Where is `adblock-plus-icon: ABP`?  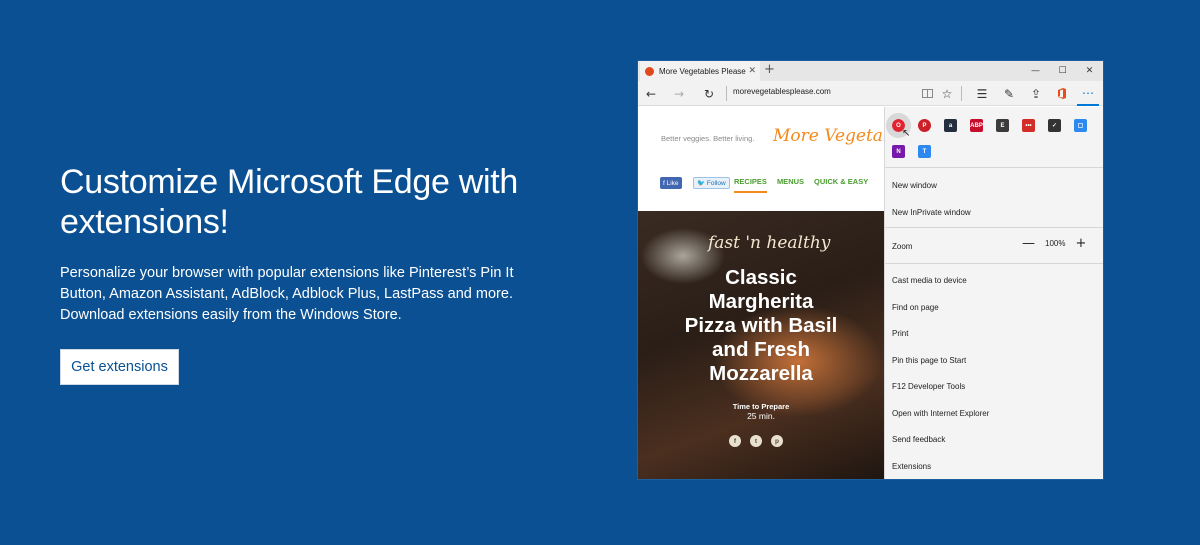
adblock-plus-icon: ABP is located at coordinates (976, 125).